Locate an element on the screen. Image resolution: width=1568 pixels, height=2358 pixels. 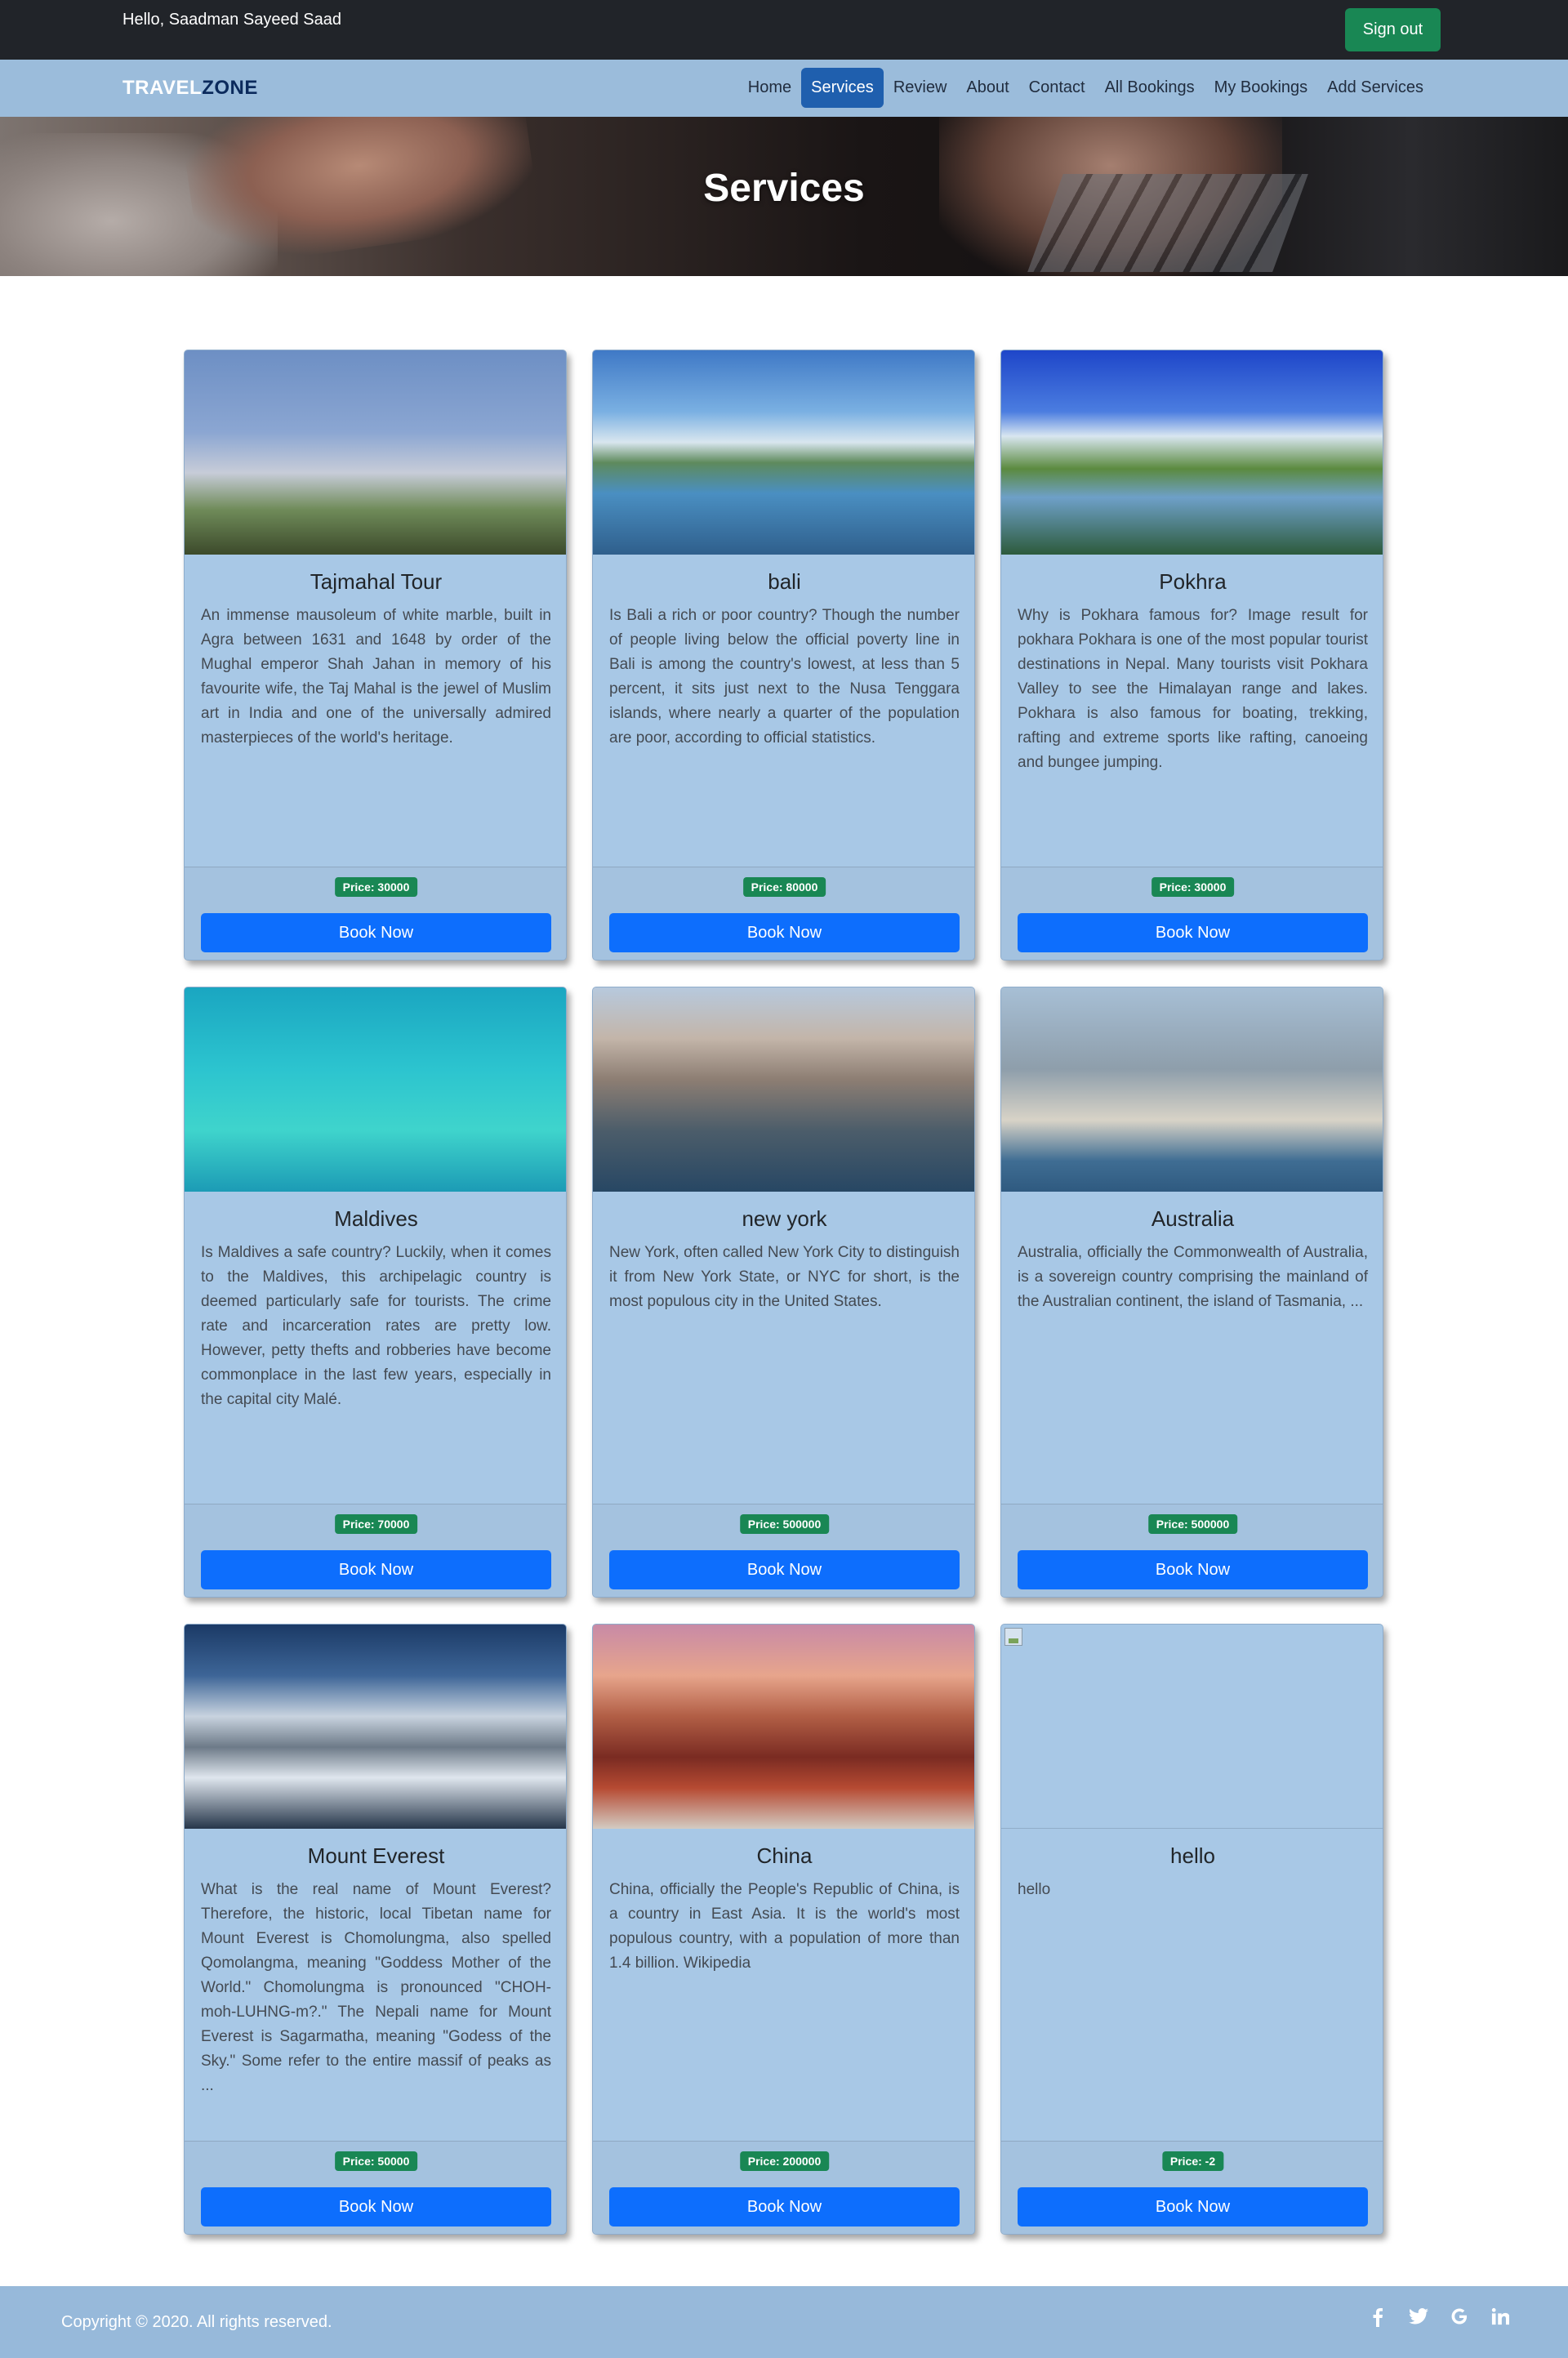
service-title: new york is located at coordinates (784, 1218).